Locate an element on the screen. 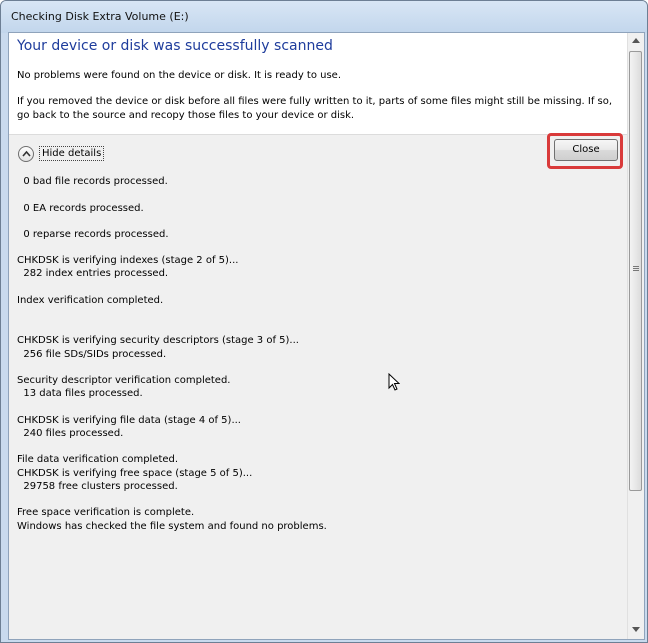  scroll-up-arrow-icon is located at coordinates (636, 41).